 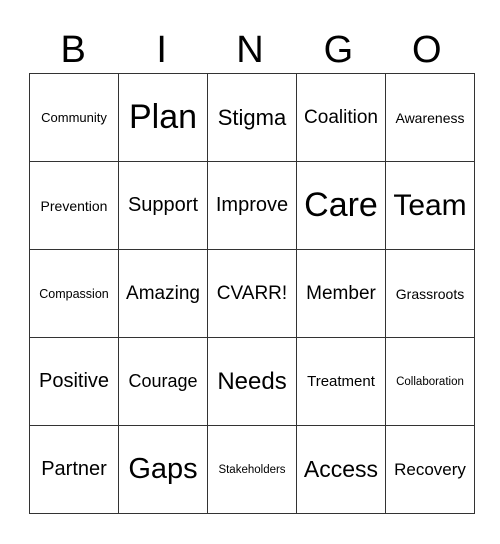 What do you see at coordinates (163, 205) in the screenshot?
I see `bingo-cell: Support` at bounding box center [163, 205].